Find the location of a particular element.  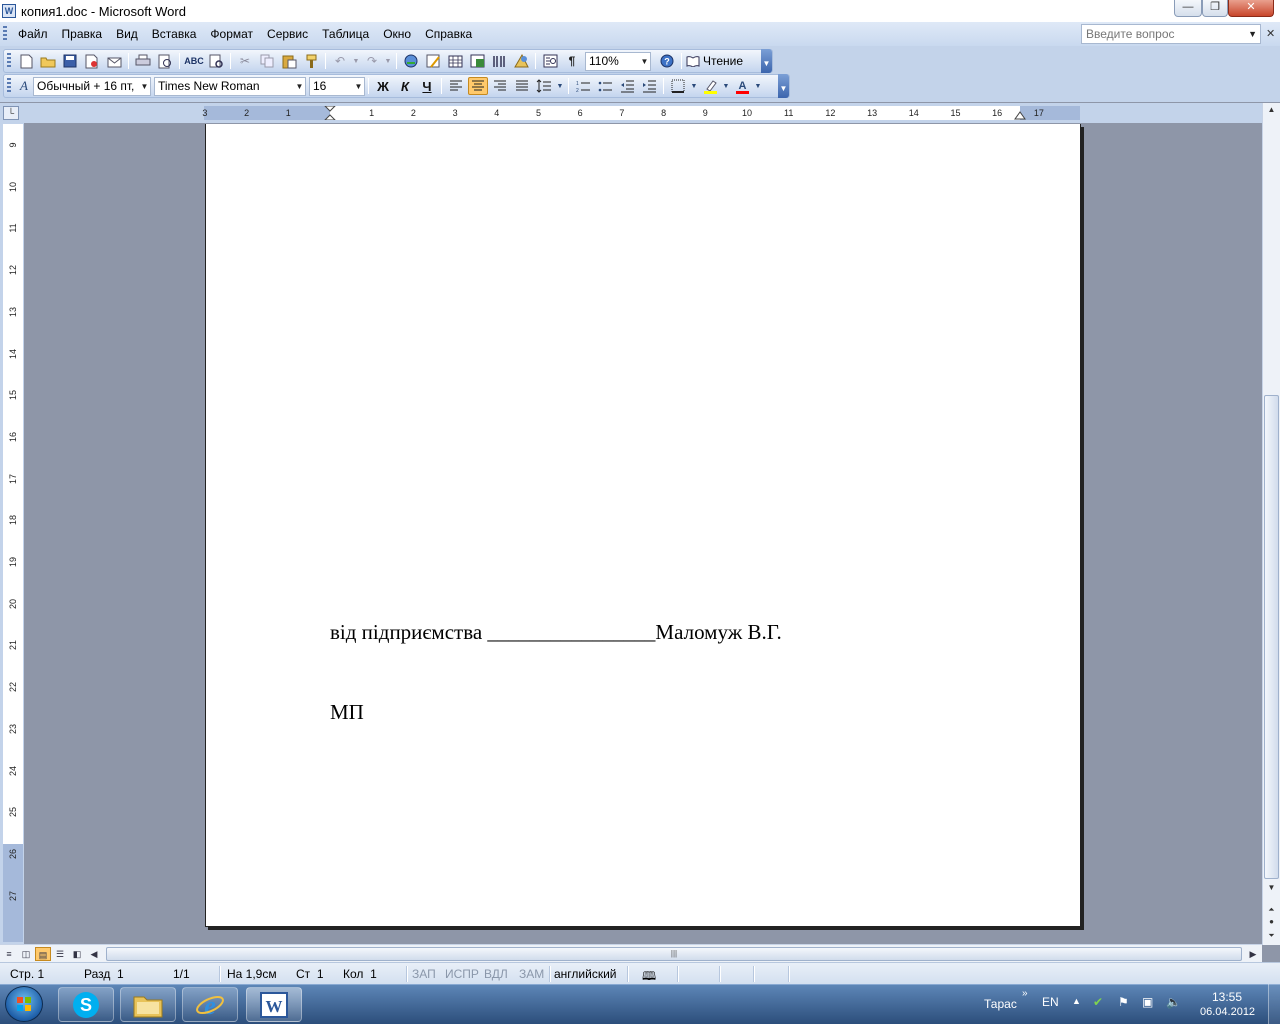

tables-borders-icon is located at coordinates (433, 61).